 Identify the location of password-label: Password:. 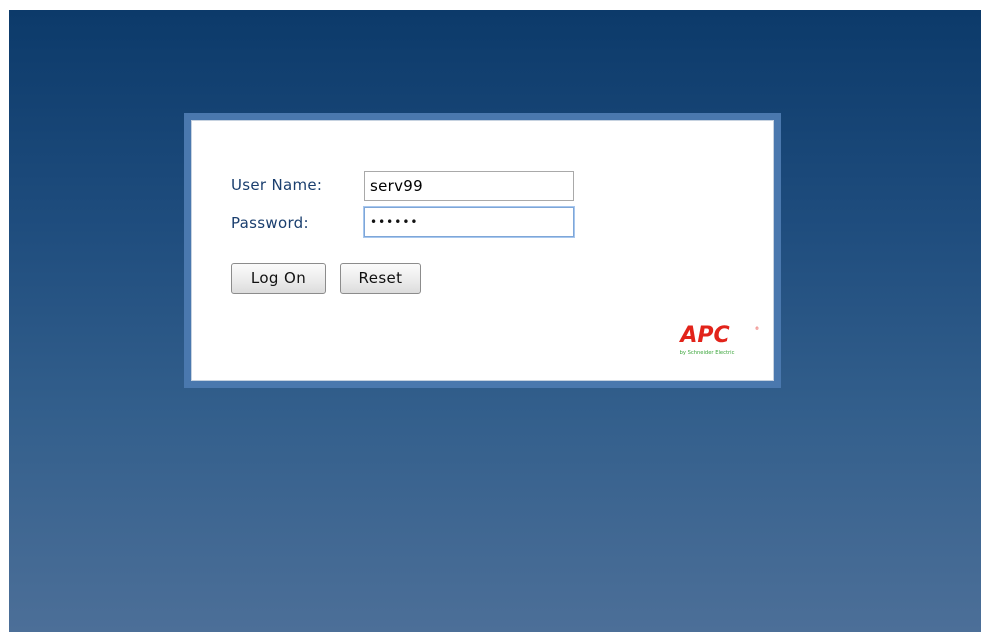
(270, 223).